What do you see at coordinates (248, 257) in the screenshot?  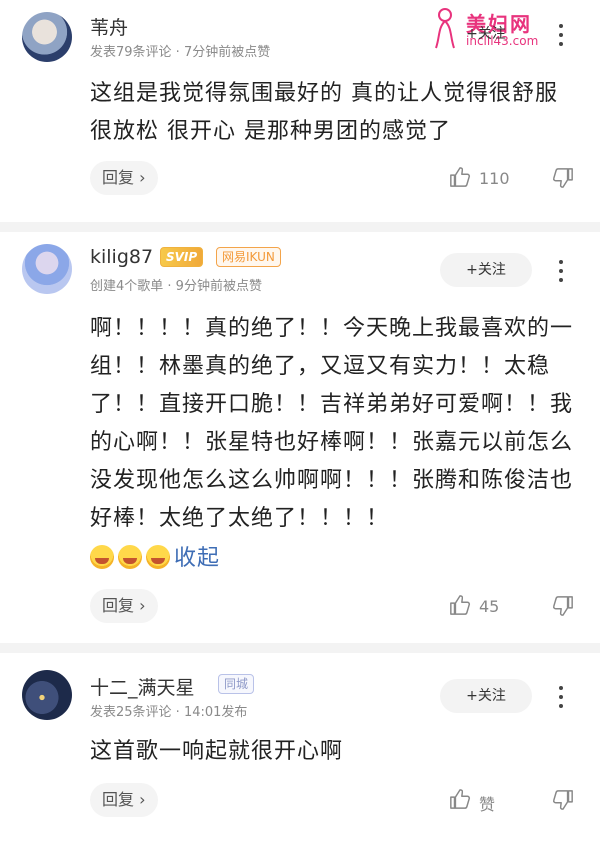 I see `fan-badge: 网易IKUN` at bounding box center [248, 257].